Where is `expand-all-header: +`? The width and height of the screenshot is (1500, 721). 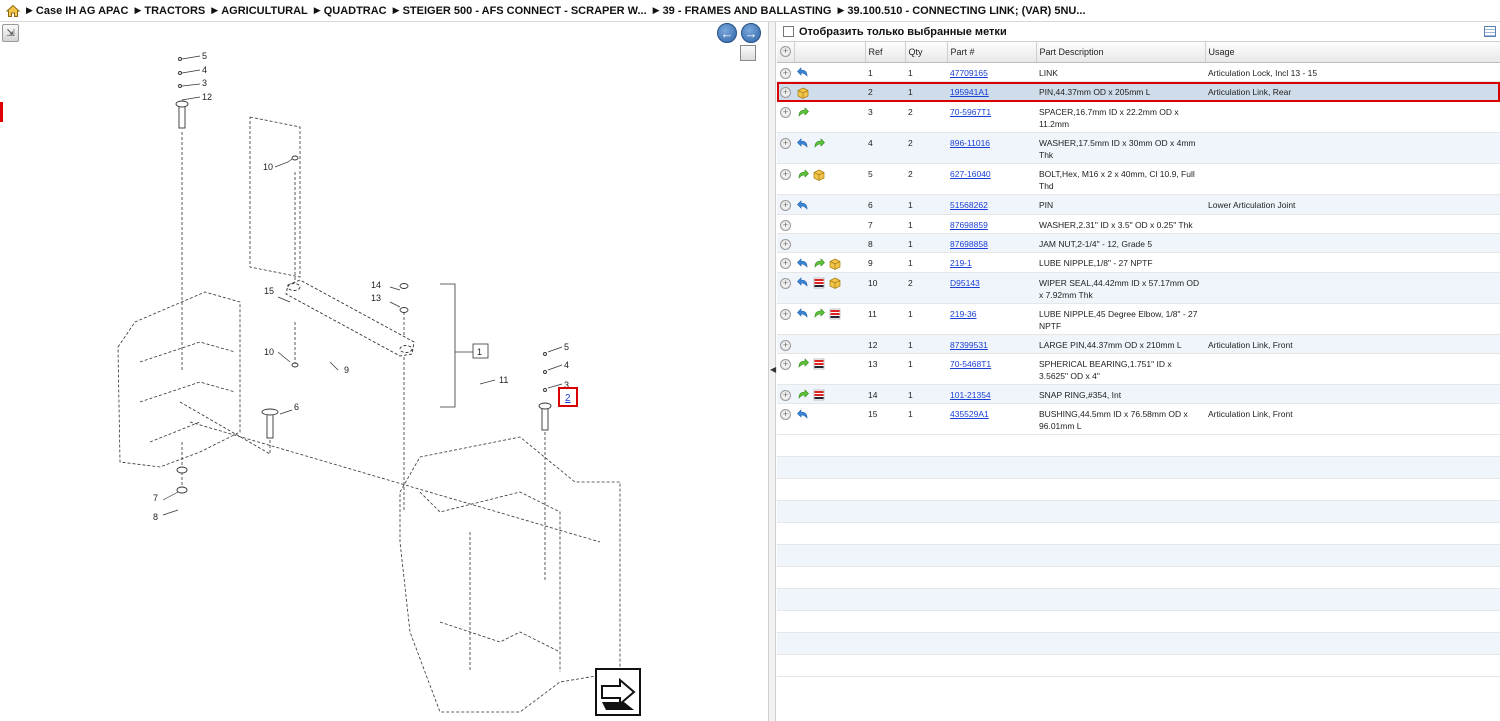 expand-all-header: + is located at coordinates (786, 52).